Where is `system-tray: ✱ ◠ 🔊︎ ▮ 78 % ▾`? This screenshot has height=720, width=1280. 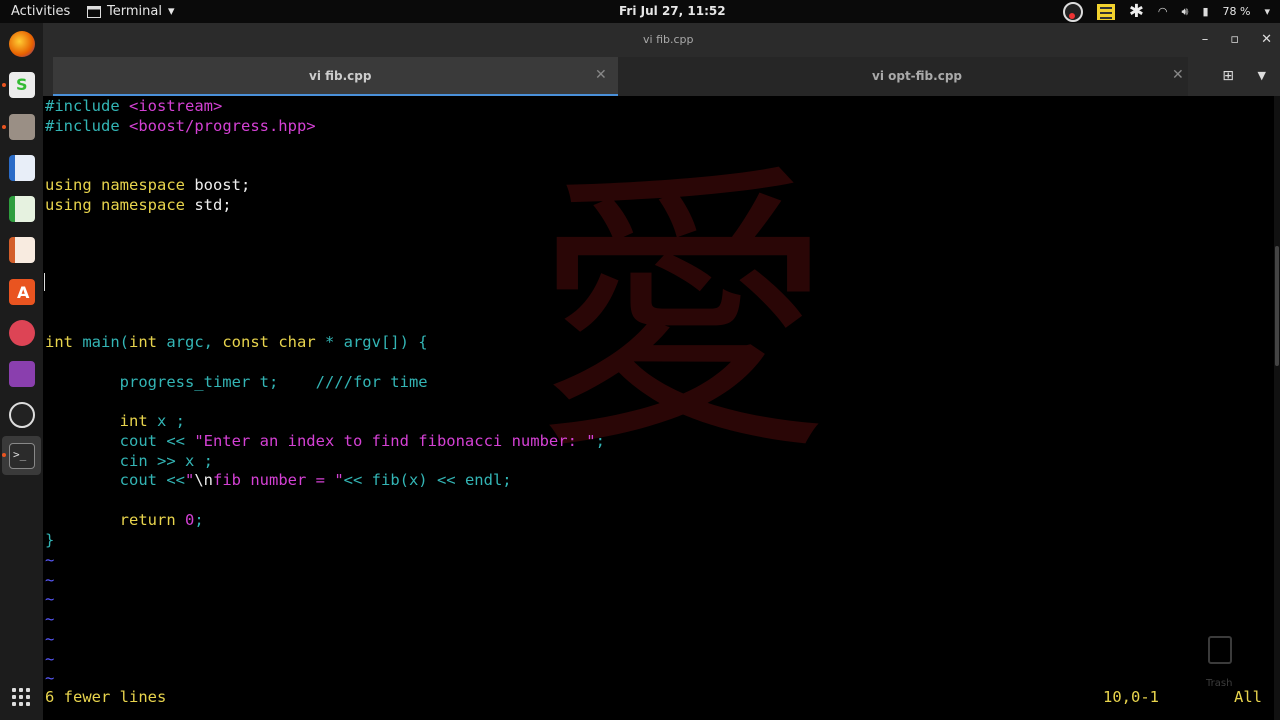
system-tray: ✱ ◠ 🔊︎ ▮ 78 % ▾ is located at coordinates (1166, 11).